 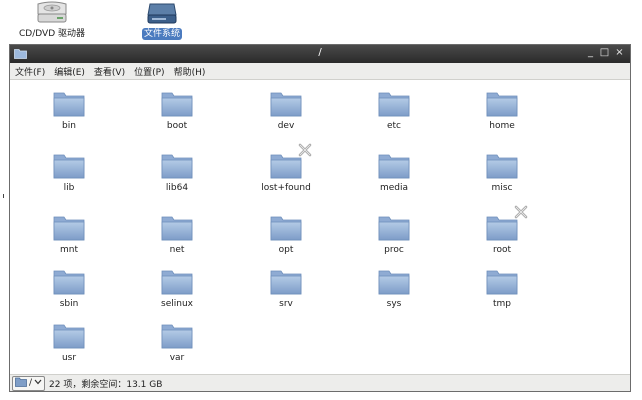 I want to click on folder-item: dev, so click(x=286, y=111).